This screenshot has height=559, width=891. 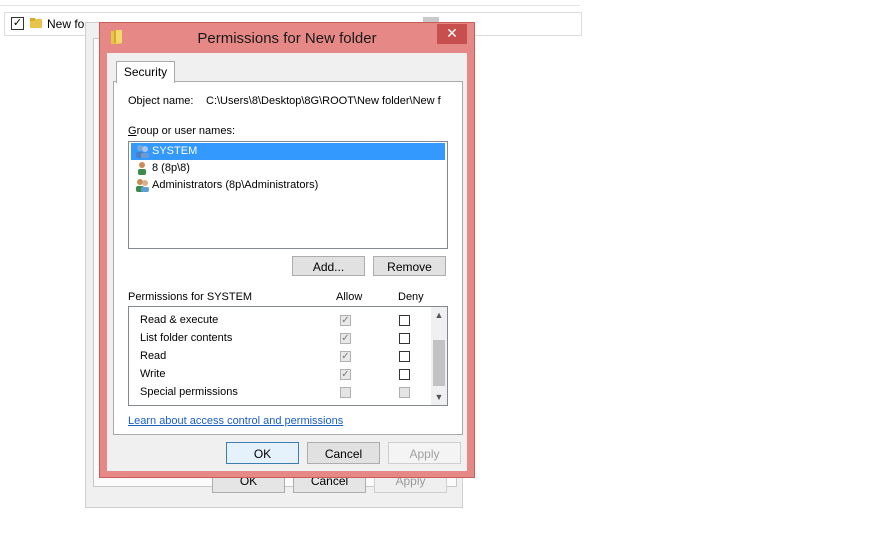 I want to click on cancel-button: Cancel, so click(x=343, y=453).